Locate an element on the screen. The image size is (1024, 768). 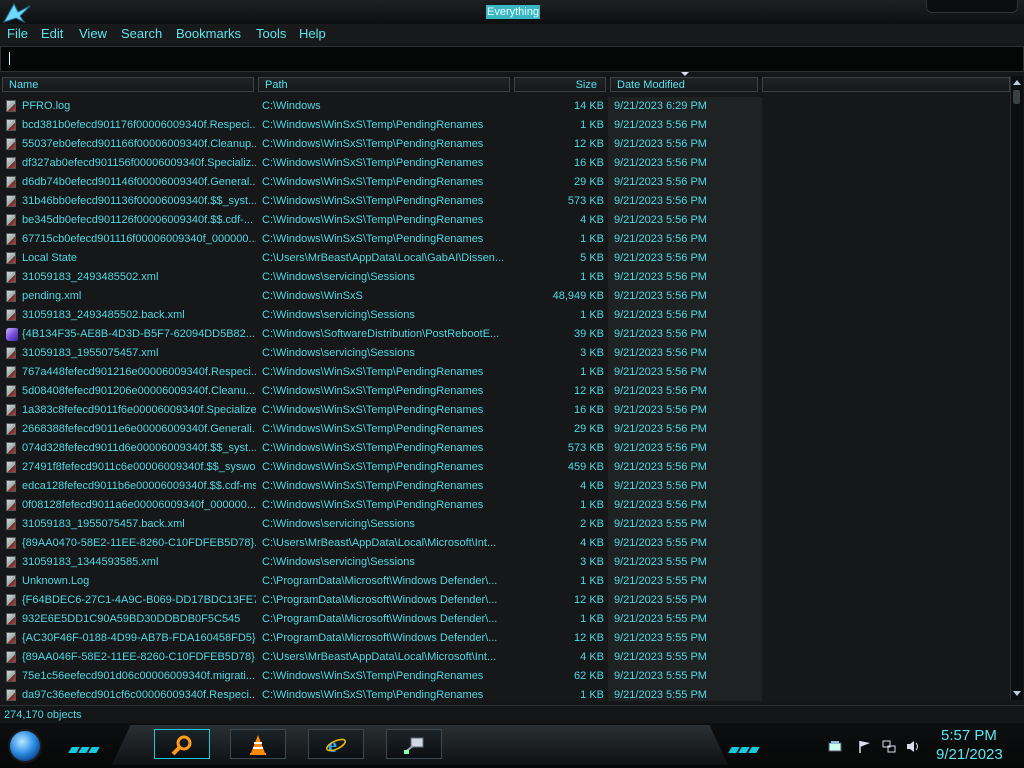
column-header-date-modified: Date Modified is located at coordinates (684, 84).